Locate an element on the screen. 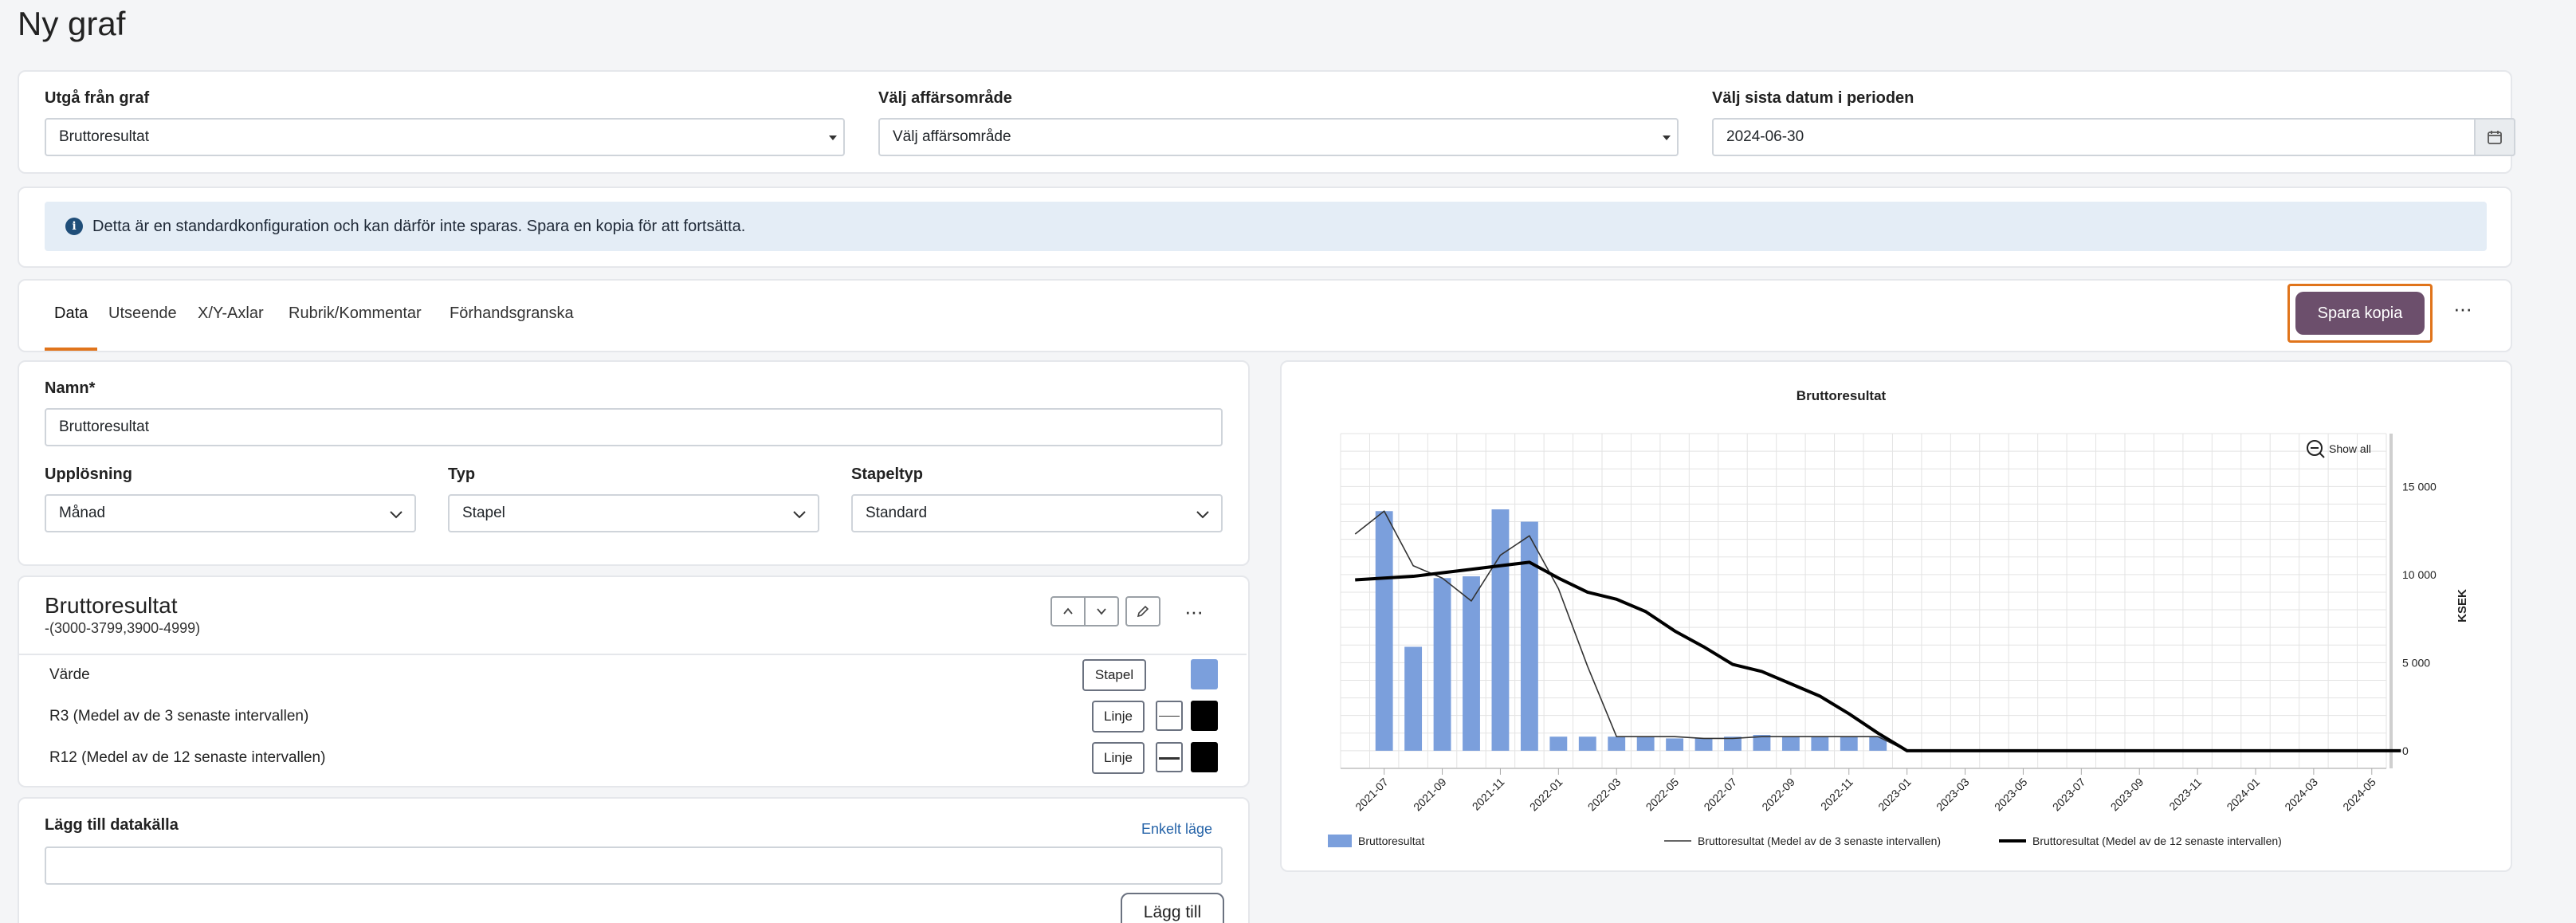 This screenshot has width=2576, height=923. move-up-button is located at coordinates (1068, 611).